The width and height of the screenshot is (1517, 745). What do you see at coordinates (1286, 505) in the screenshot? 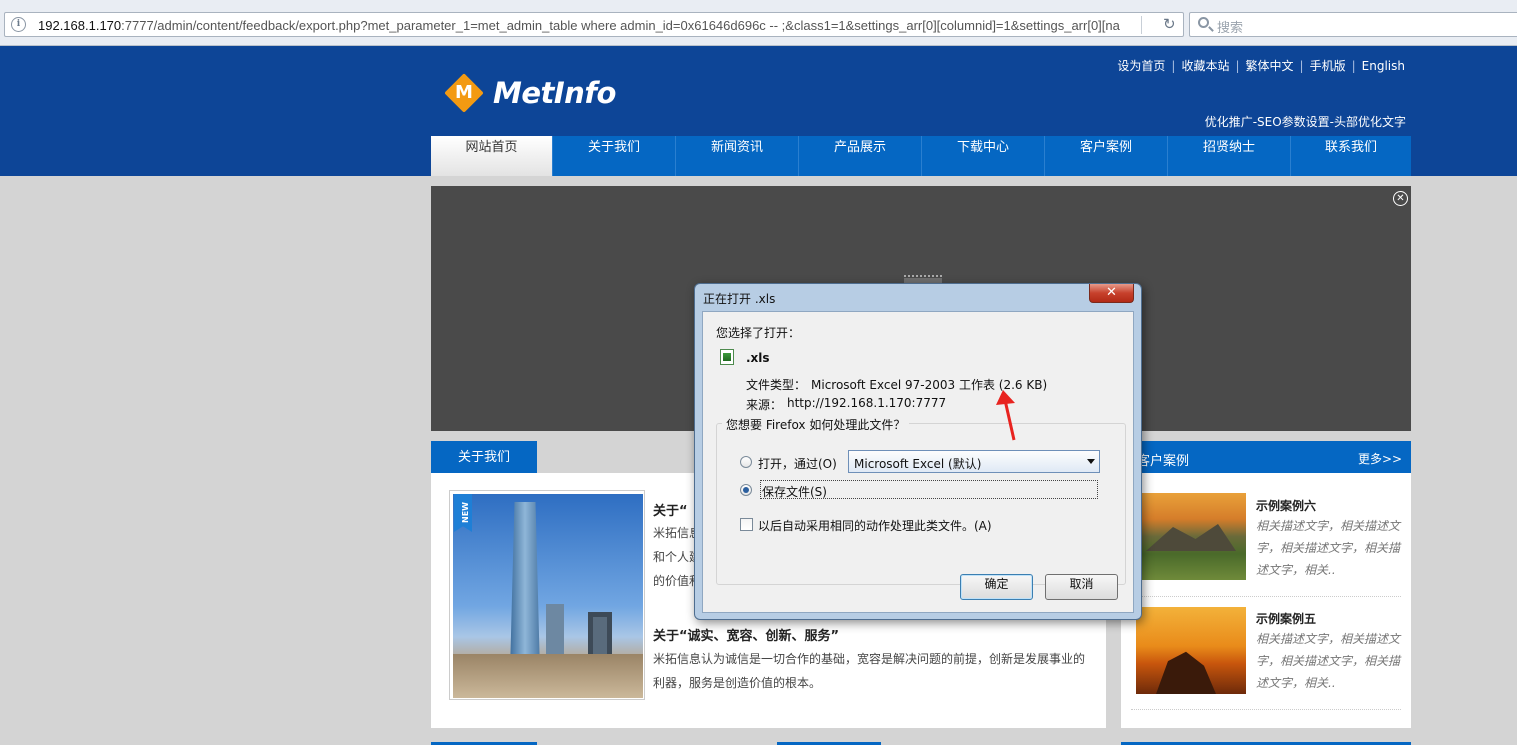
I see `case-title: 示例案例六` at bounding box center [1286, 505].